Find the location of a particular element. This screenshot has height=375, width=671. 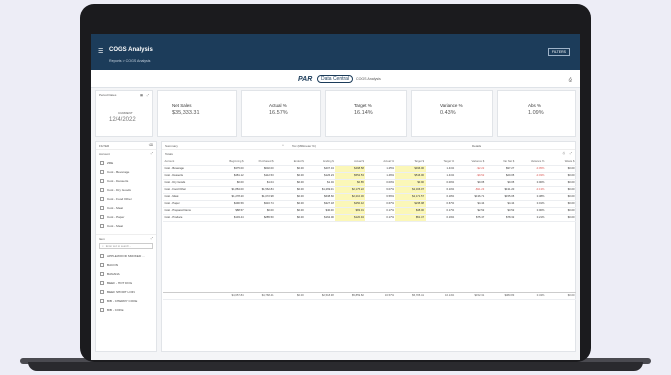

filter-option: Cost - Beverage is located at coordinates (126, 171).